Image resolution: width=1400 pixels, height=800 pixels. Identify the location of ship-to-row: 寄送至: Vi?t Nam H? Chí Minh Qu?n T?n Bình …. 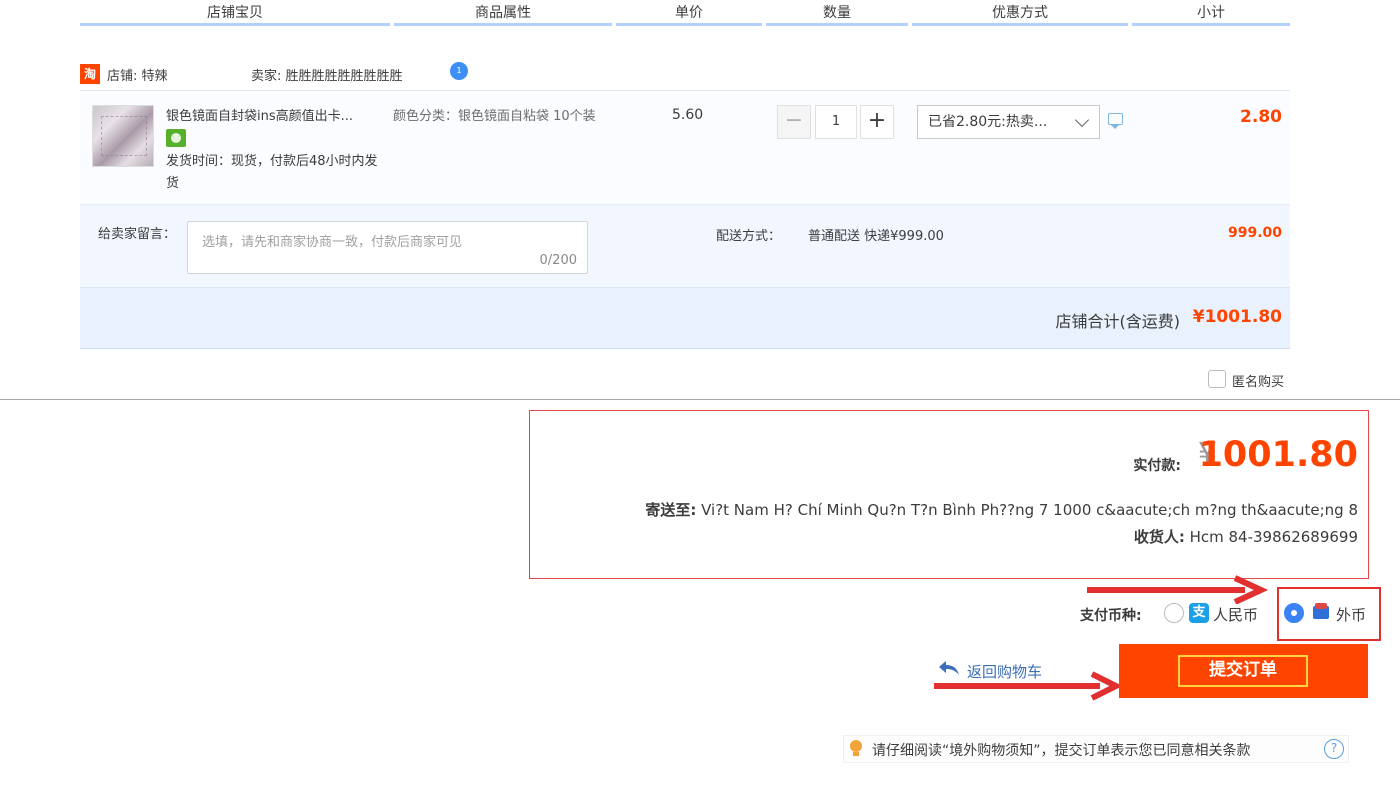
(1001, 509).